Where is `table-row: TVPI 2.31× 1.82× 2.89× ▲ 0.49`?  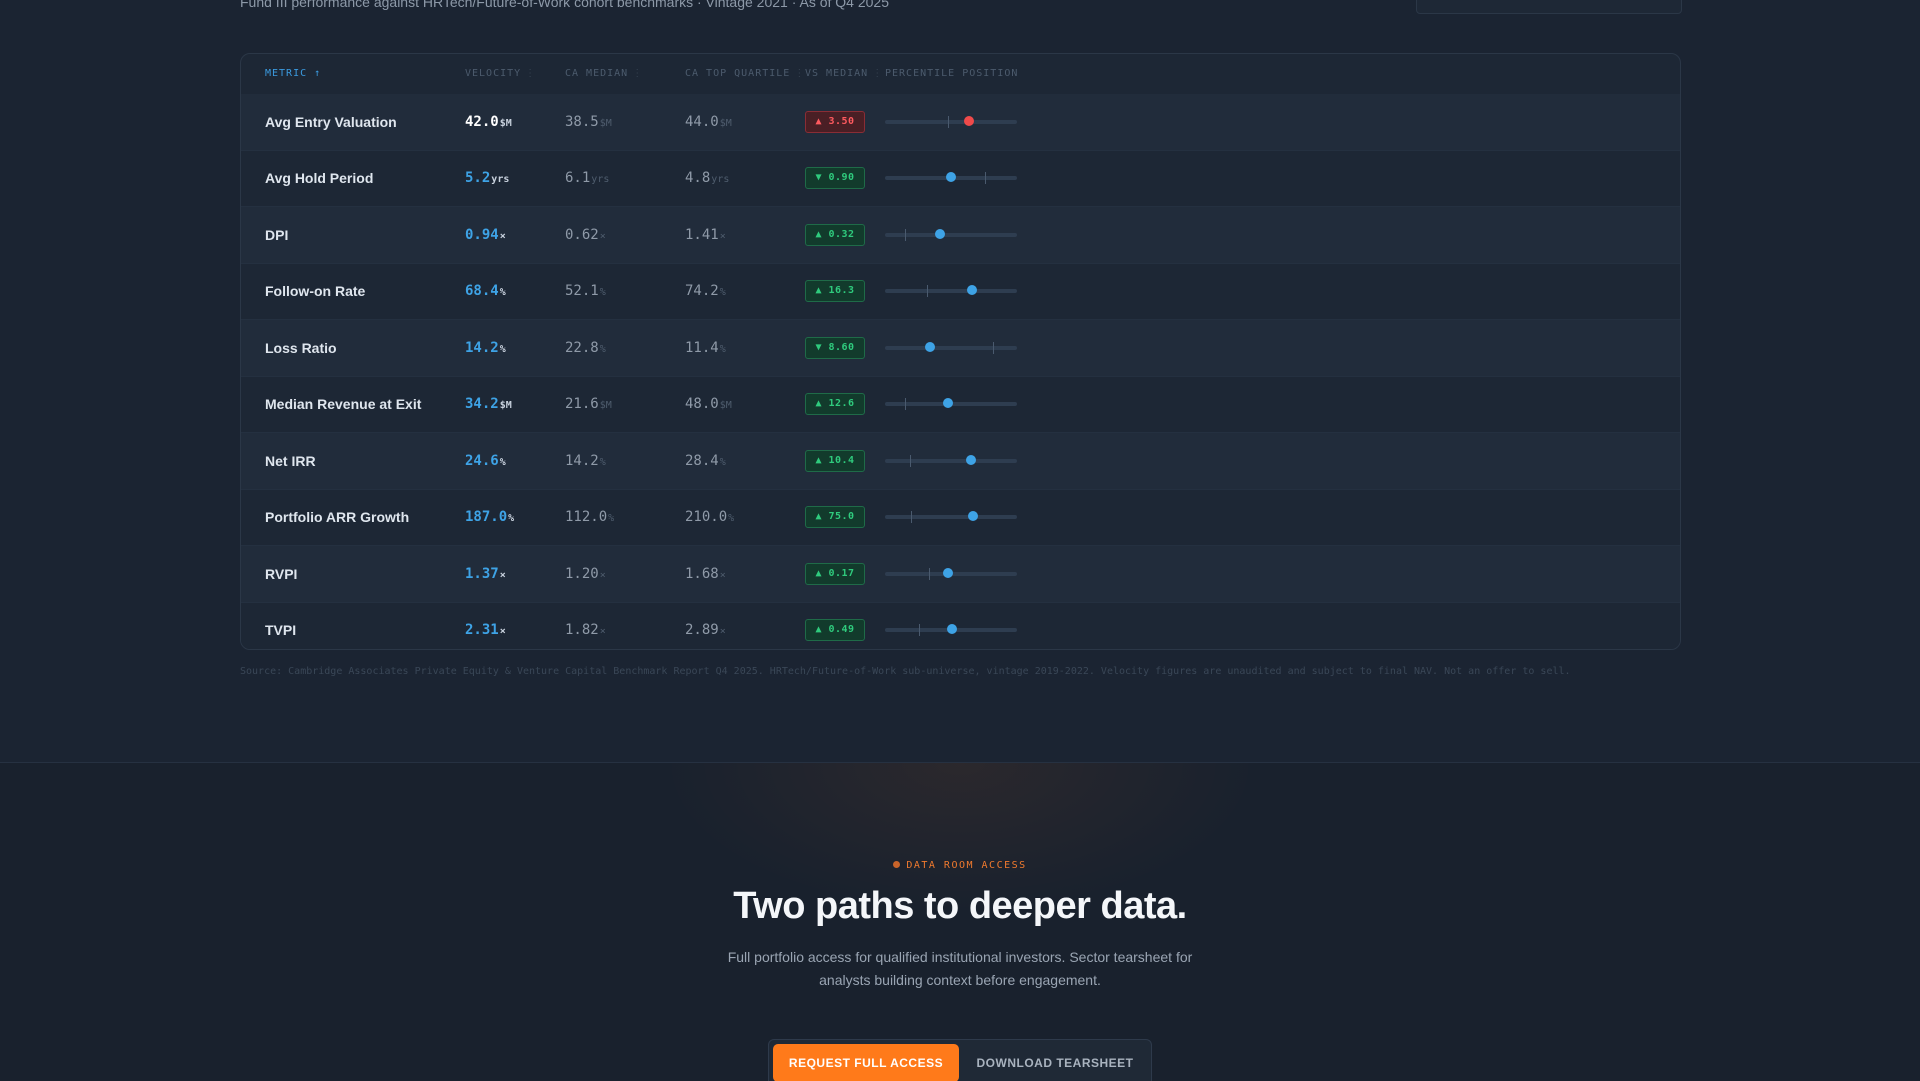
table-row: TVPI 2.31× 1.82× 2.89× ▲ 0.49 is located at coordinates (960, 625).